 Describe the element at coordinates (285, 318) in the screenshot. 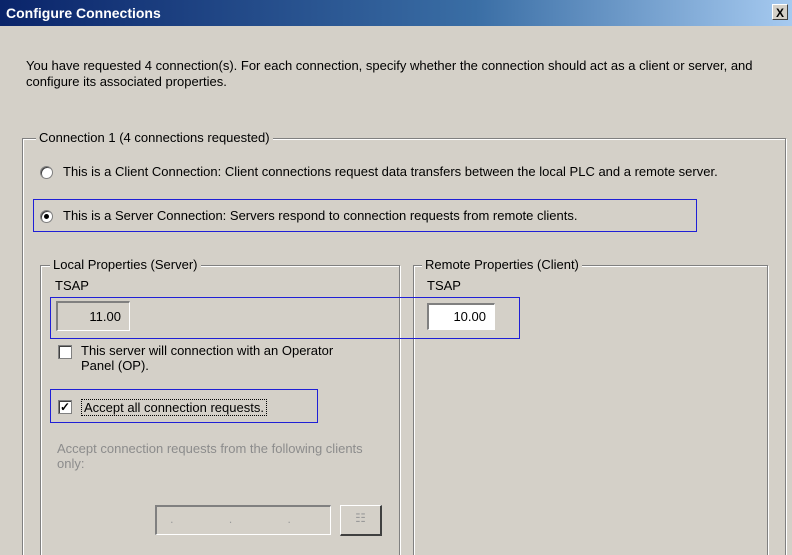

I see `tsap-highlight` at that location.